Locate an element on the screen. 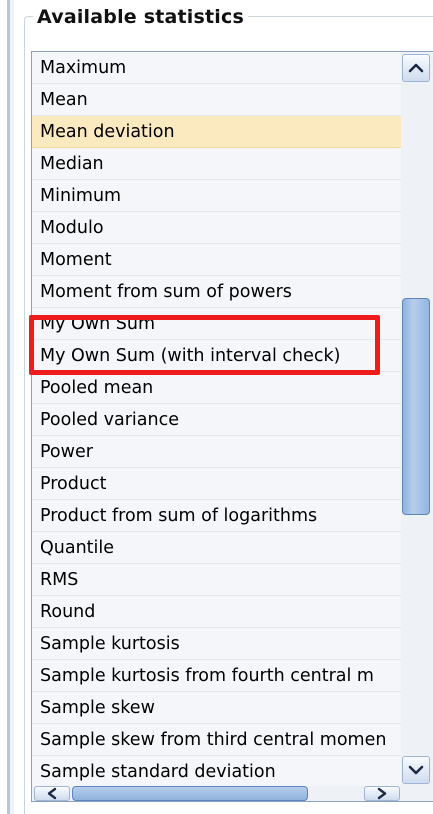 This screenshot has width=433, height=814. scroll-down-button is located at coordinates (416, 770).